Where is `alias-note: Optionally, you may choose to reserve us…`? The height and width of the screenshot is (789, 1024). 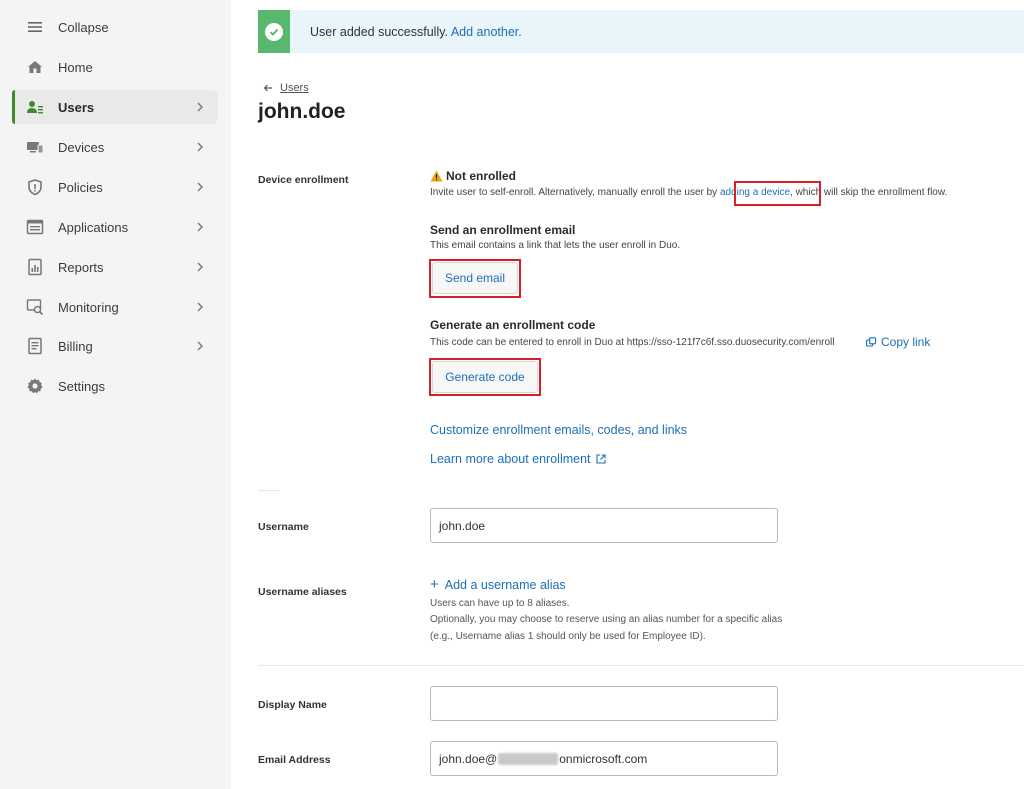 alias-note: Optionally, you may choose to reserve us… is located at coordinates (606, 619).